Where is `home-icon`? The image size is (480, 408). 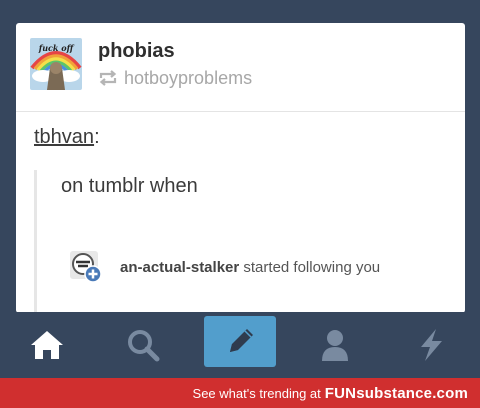 home-icon is located at coordinates (47, 345).